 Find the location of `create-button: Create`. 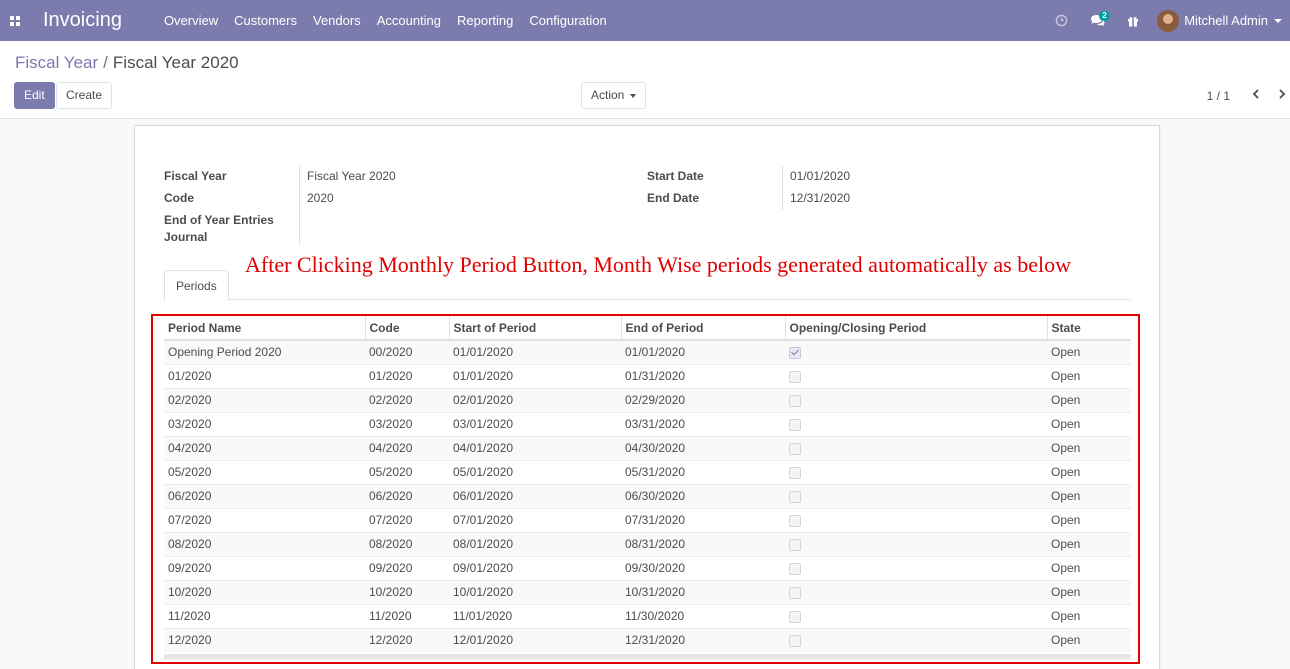

create-button: Create is located at coordinates (84, 95).